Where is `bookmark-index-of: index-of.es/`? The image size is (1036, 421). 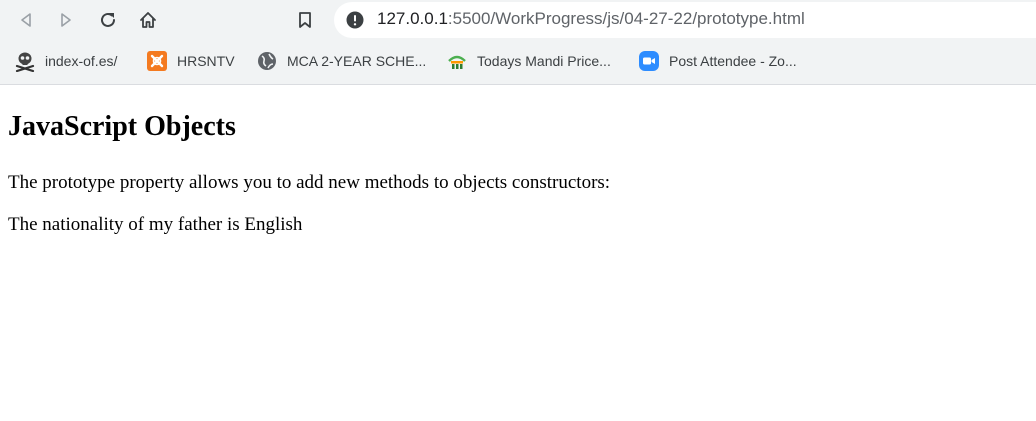 bookmark-index-of: index-of.es/ is located at coordinates (65, 61).